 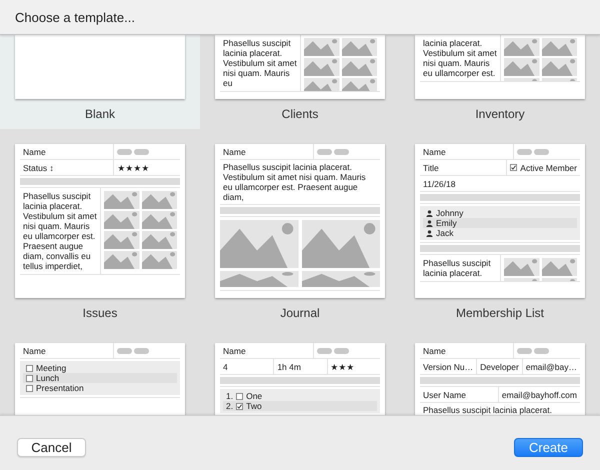 I want to click on field-label: Active Member, so click(x=548, y=167).